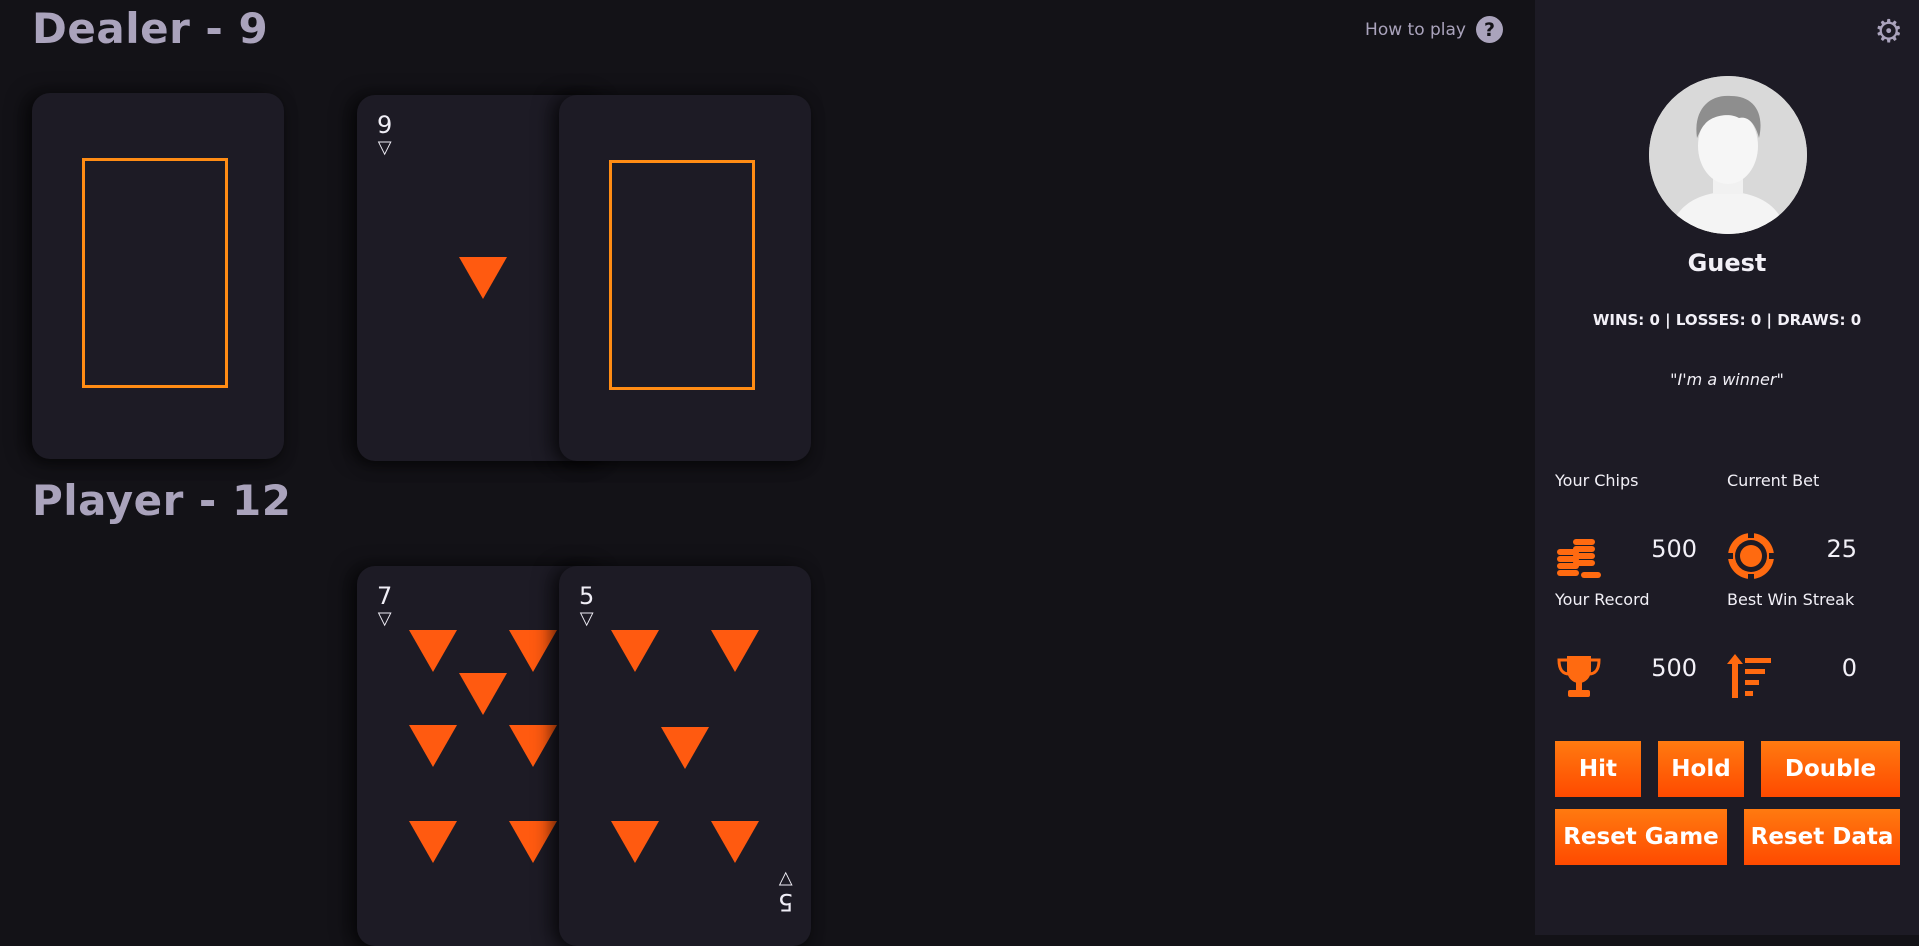 The height and width of the screenshot is (946, 1919). What do you see at coordinates (1849, 668) in the screenshot?
I see `streak-value: 0` at bounding box center [1849, 668].